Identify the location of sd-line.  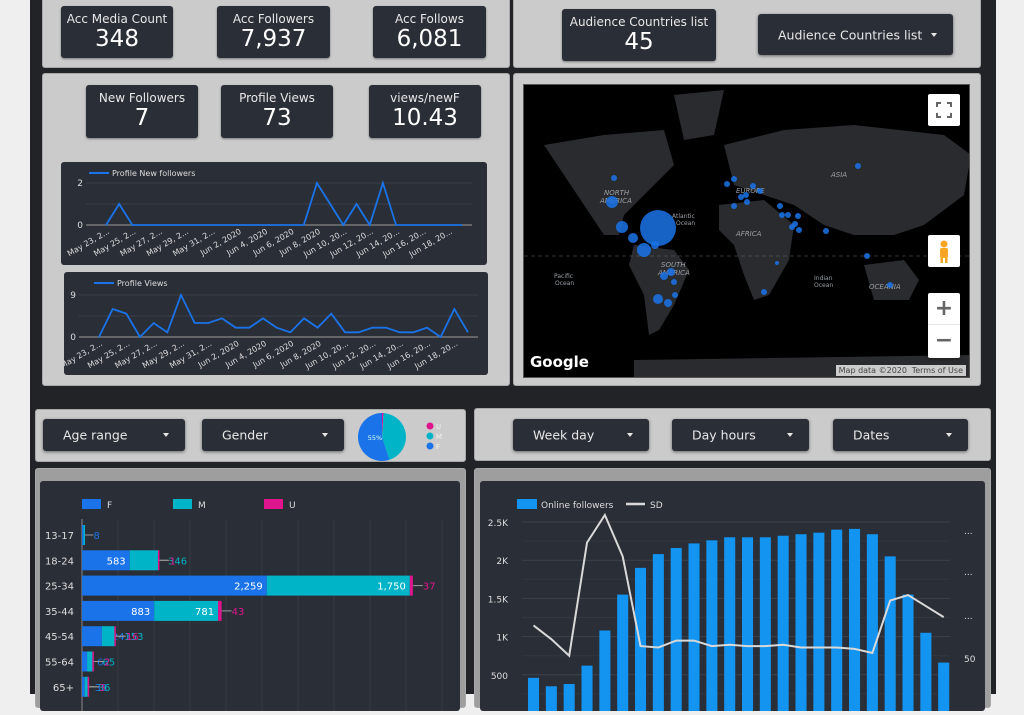
(739, 585).